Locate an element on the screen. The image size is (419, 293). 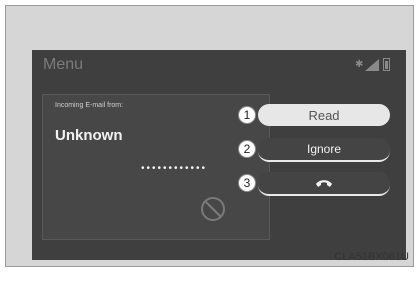
ignore-button: 2 Ignore is located at coordinates (314, 150).